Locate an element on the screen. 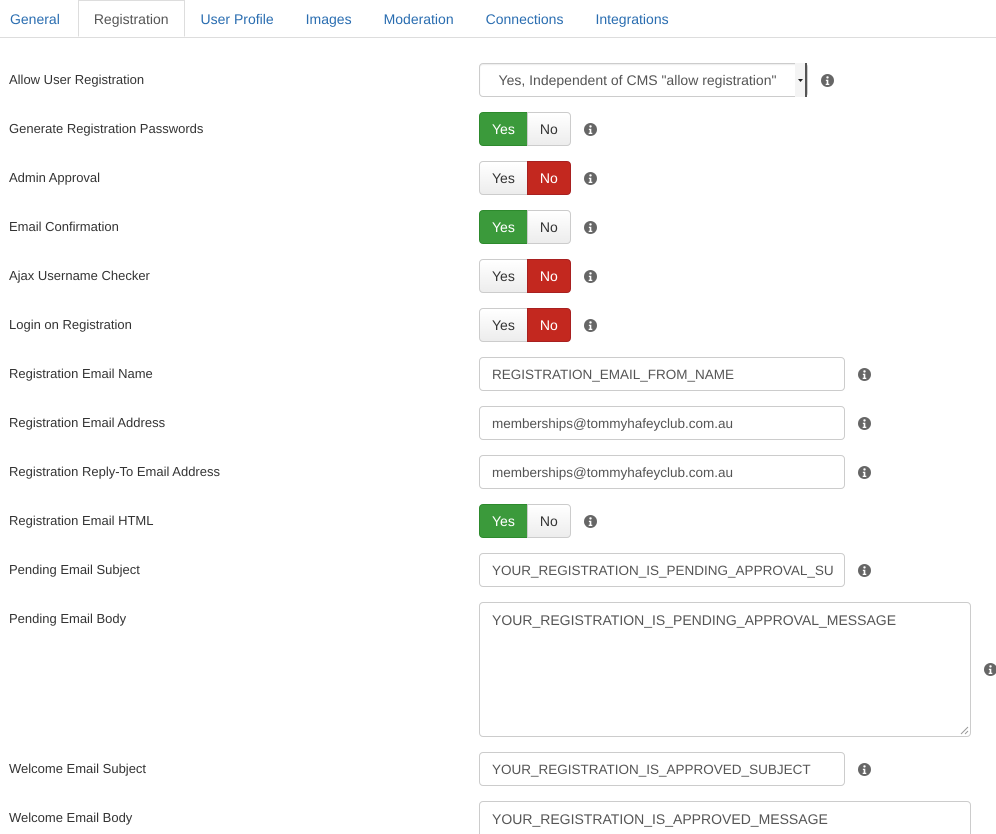 This screenshot has width=996, height=834. field-label: Welcome Email Subject is located at coordinates (78, 769).